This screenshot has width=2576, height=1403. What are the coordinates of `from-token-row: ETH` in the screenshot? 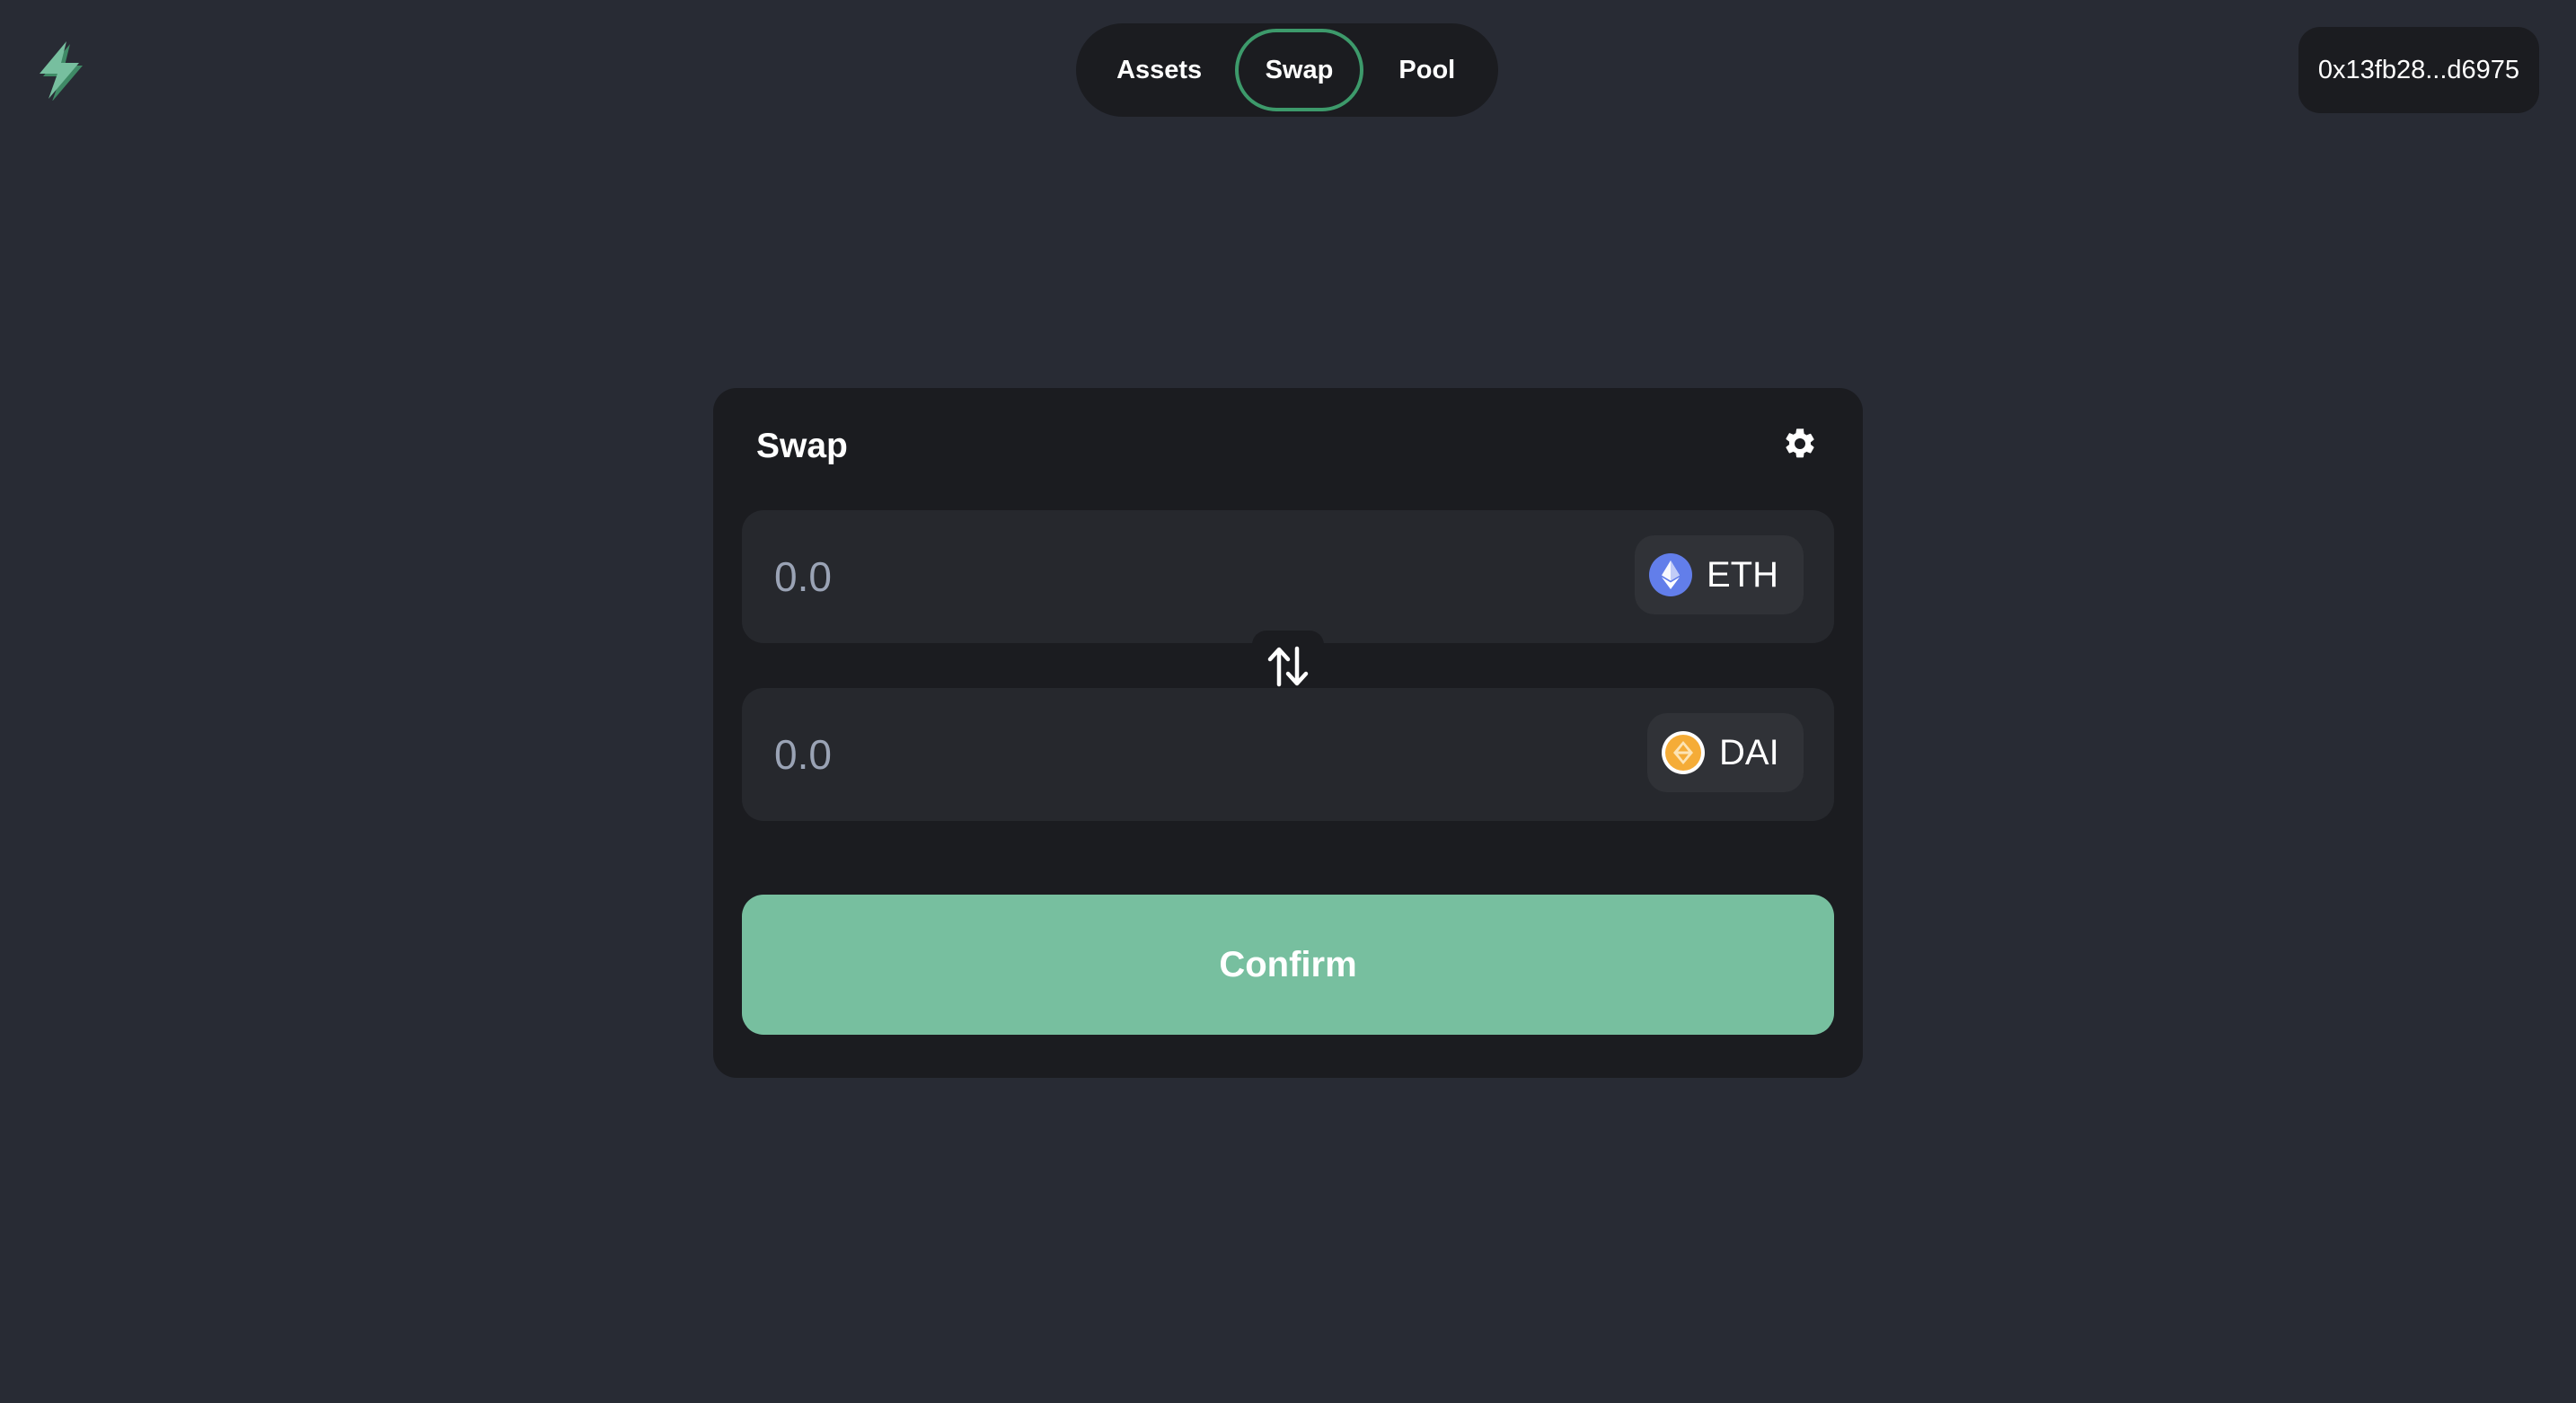 It's located at (1288, 576).